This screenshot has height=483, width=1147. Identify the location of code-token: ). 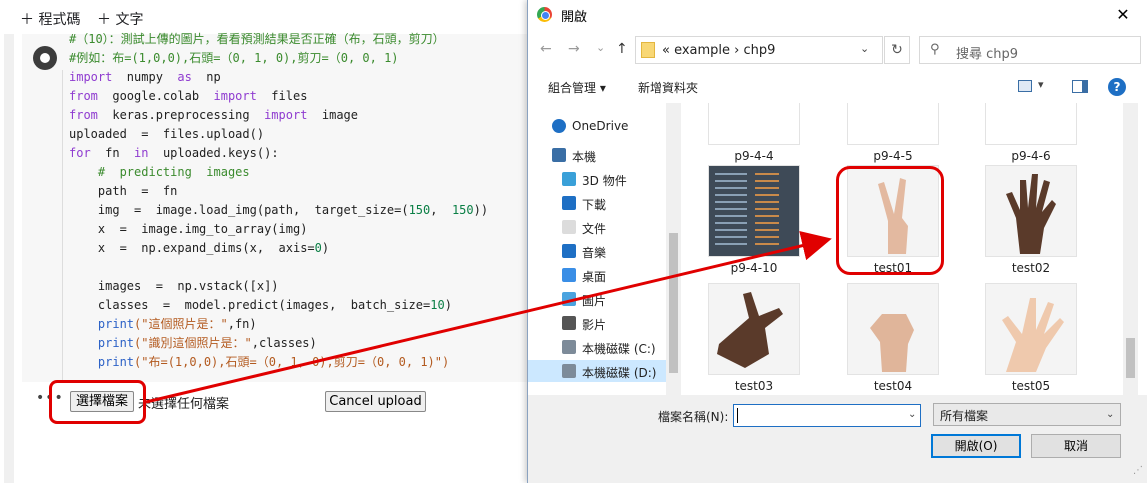
(448, 305).